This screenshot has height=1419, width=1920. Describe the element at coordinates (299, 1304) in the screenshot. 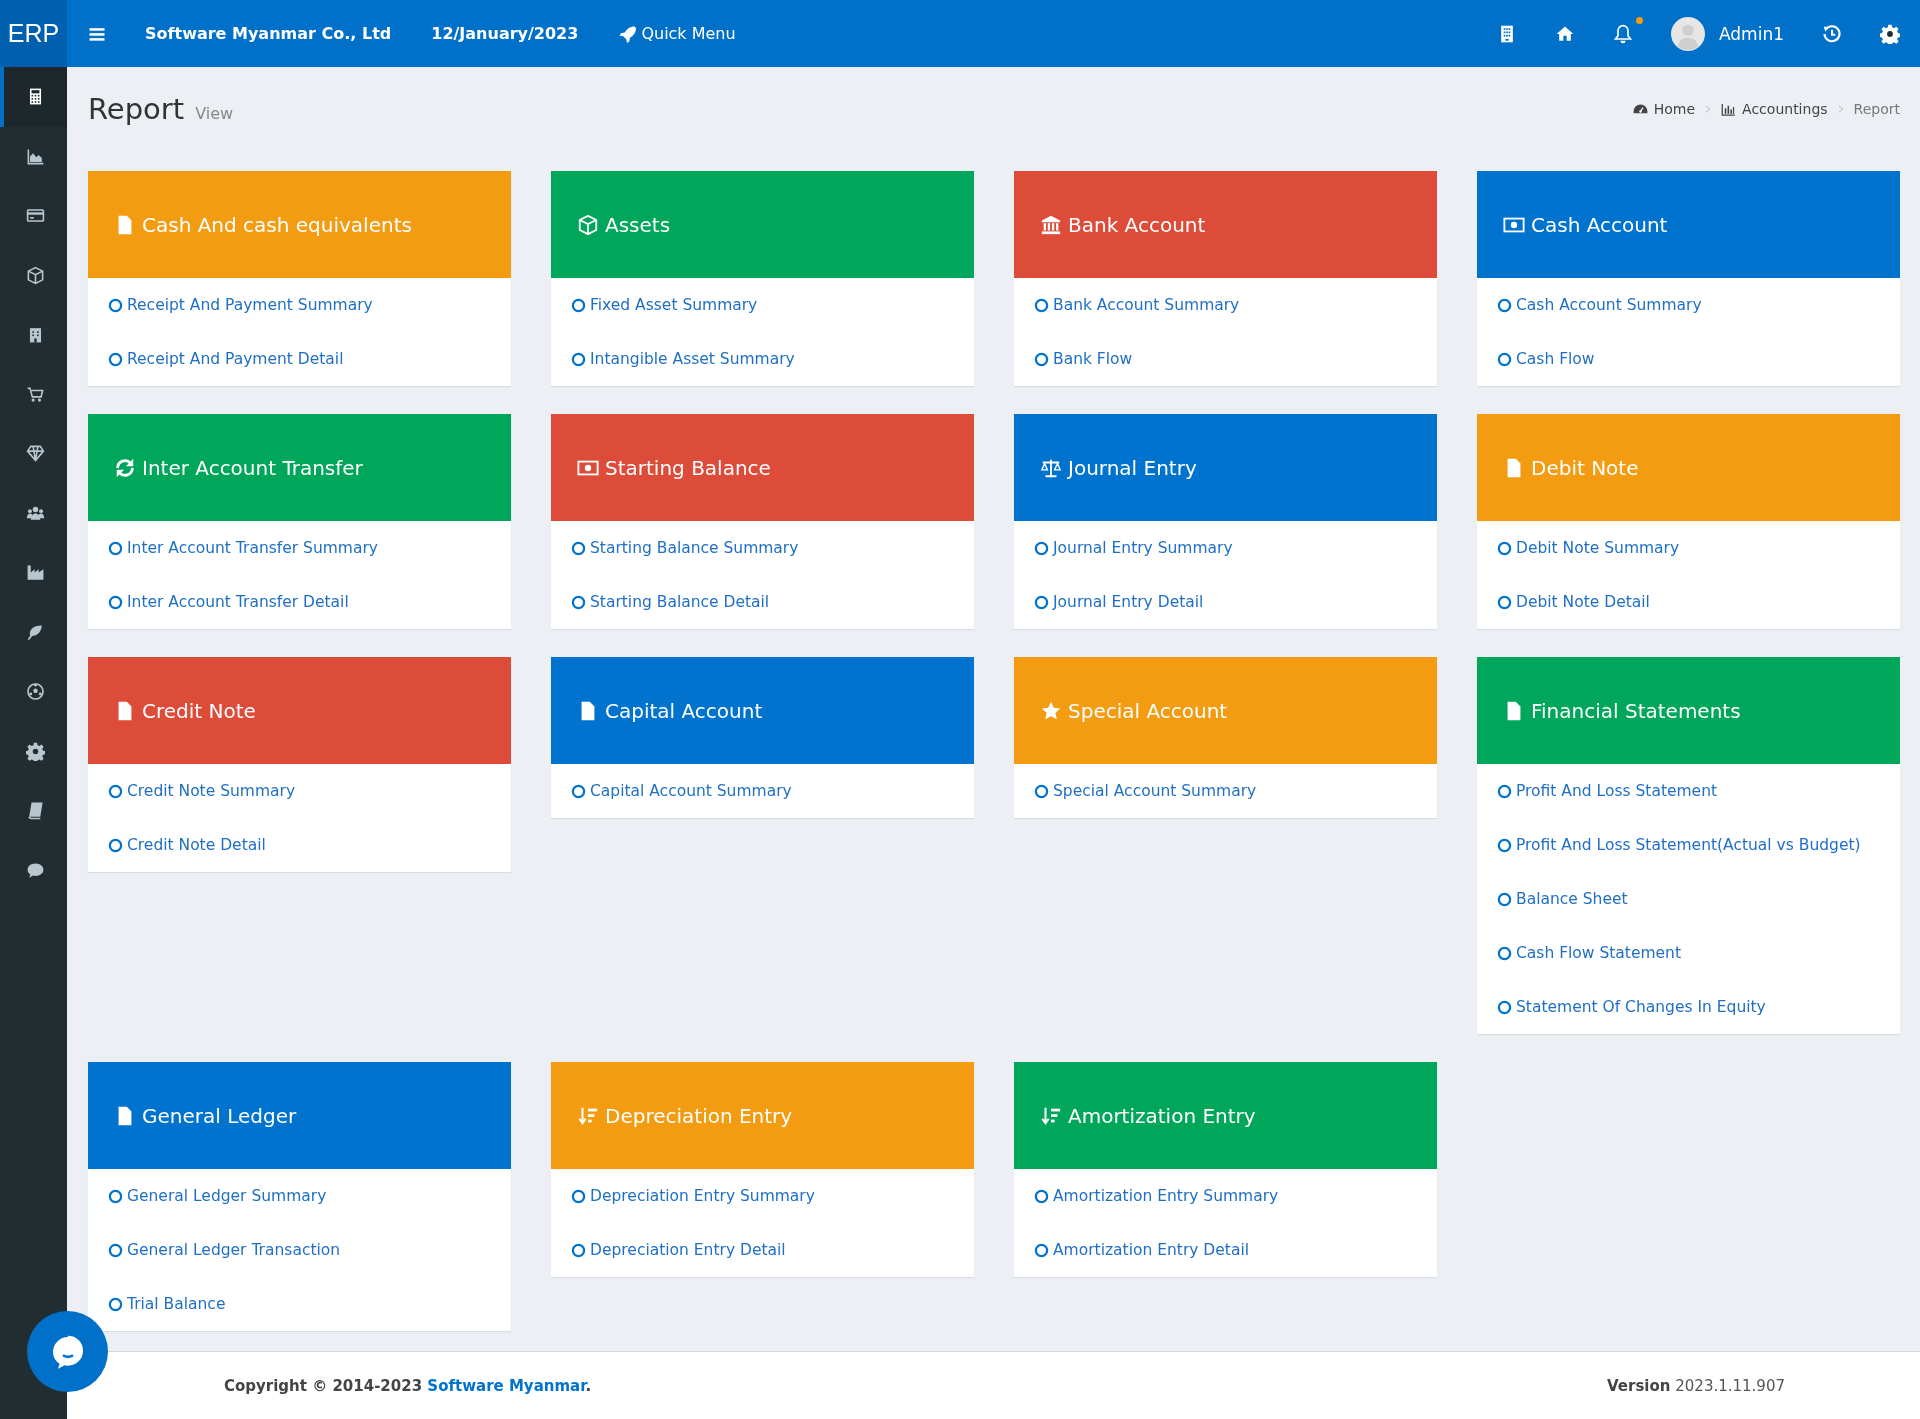

I see `report-link: Trial Balance` at that location.